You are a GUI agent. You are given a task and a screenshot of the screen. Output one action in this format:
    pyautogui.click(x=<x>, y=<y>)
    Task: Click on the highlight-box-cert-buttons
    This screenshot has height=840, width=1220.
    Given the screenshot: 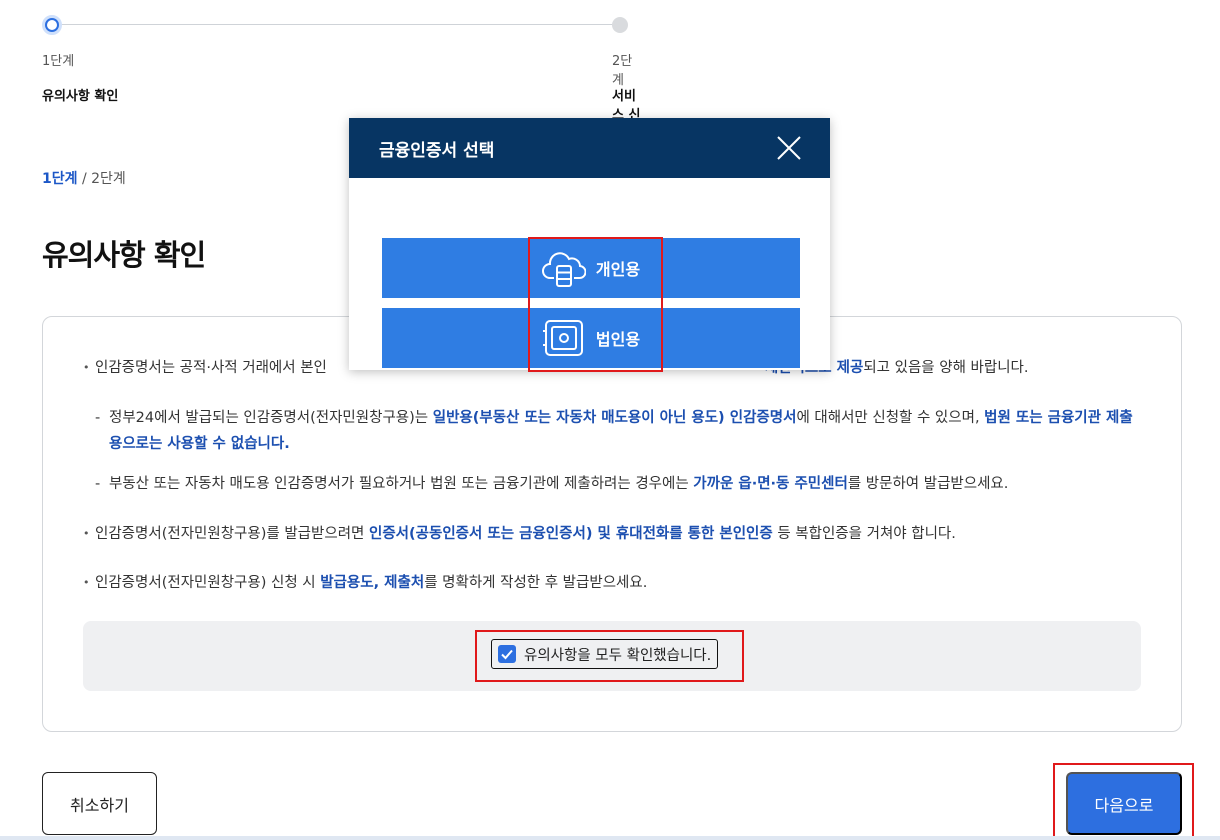 What is the action you would take?
    pyautogui.click(x=595, y=304)
    